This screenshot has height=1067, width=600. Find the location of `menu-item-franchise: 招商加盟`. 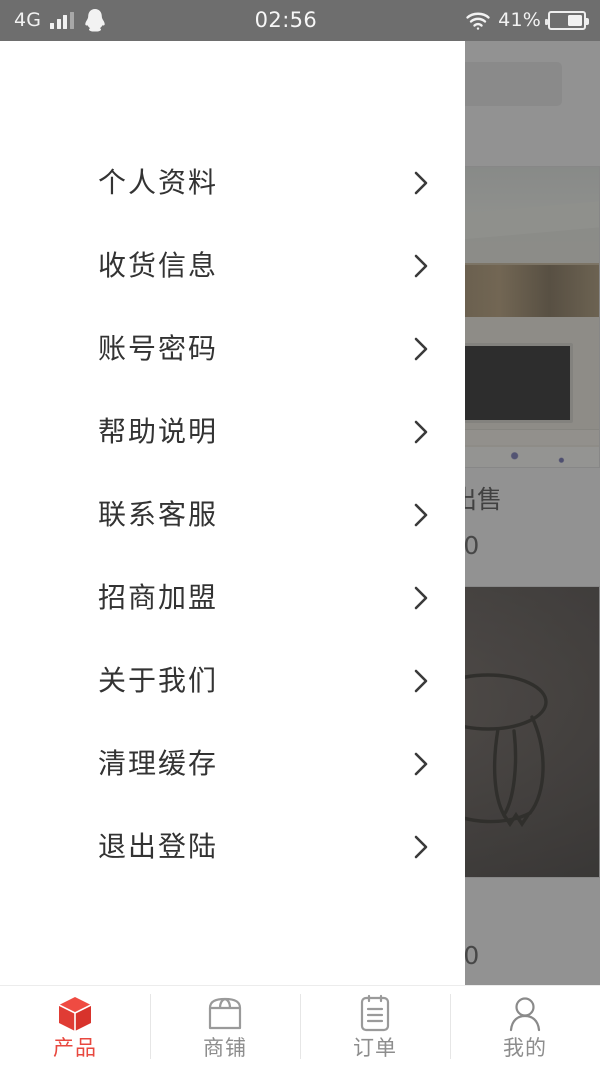

menu-item-franchise: 招商加盟 is located at coordinates (232, 597).